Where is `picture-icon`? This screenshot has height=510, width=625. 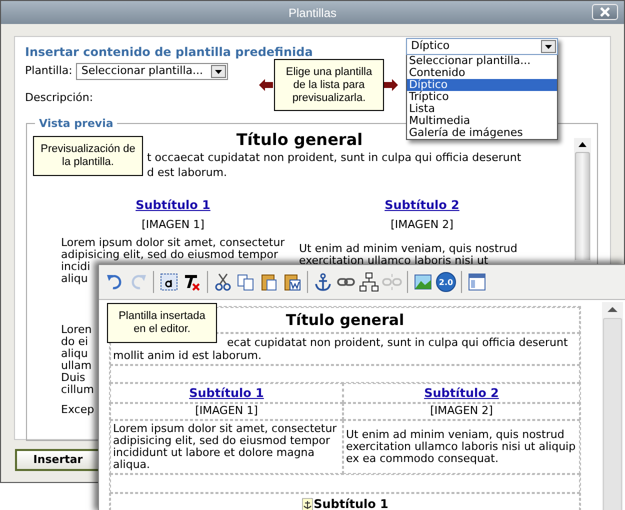 picture-icon is located at coordinates (423, 282).